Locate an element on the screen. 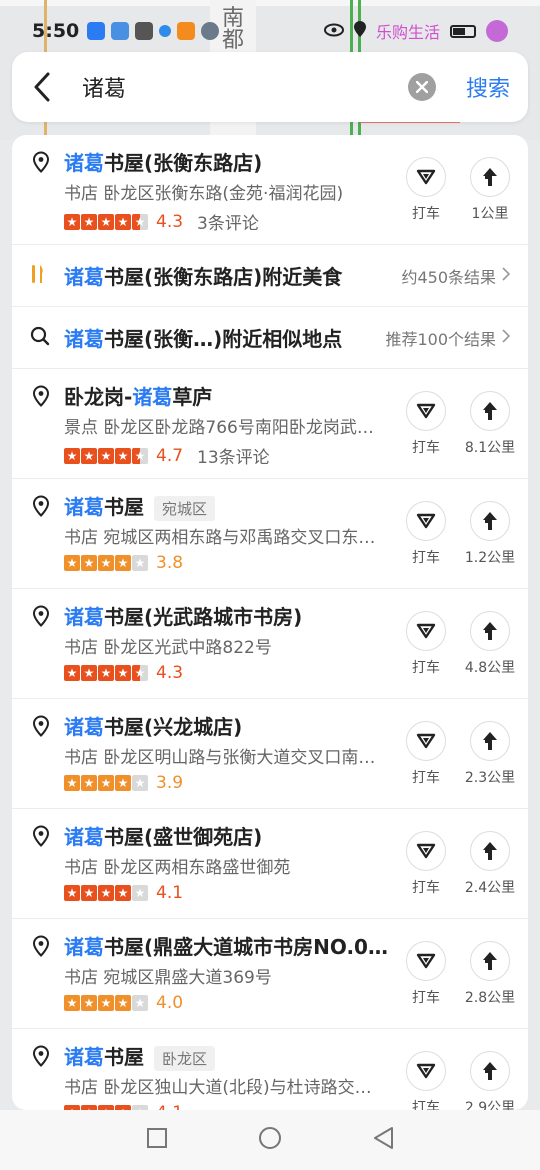 Image resolution: width=540 pixels, height=1170 pixels. search-button: 搜索 is located at coordinates (488, 87).